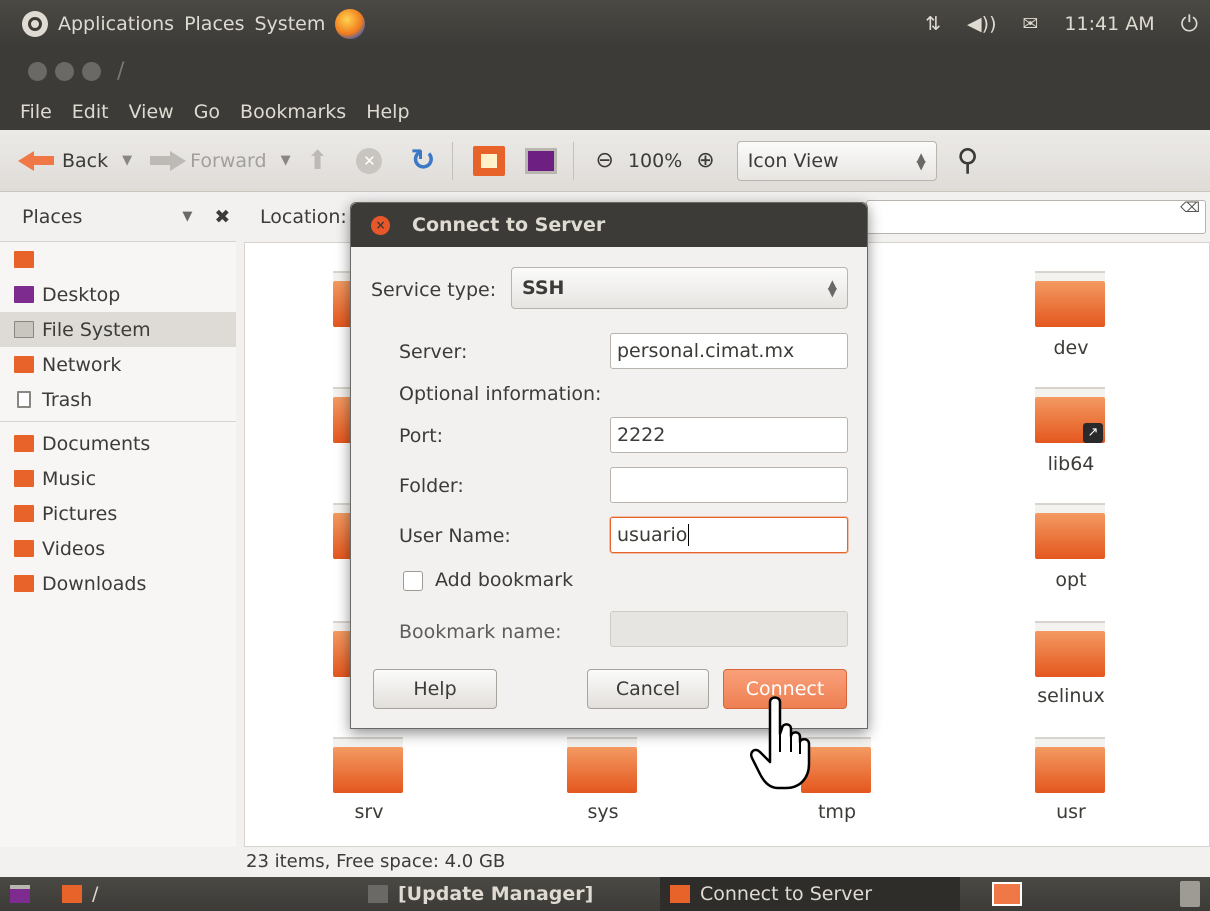  What do you see at coordinates (786, 894) in the screenshot?
I see `taskbar-label: Connect to Server` at bounding box center [786, 894].